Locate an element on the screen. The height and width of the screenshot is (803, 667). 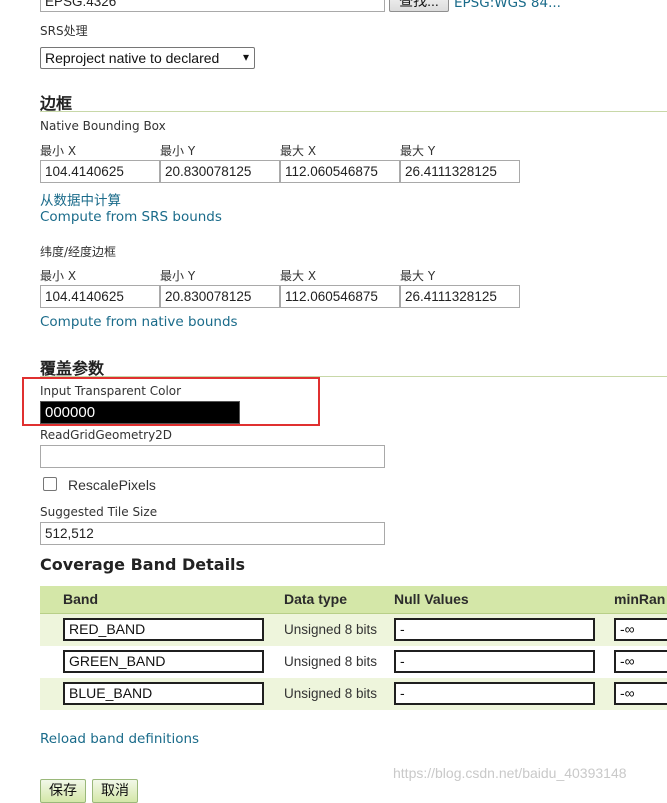
transparent-color-label: Input Transparent Color is located at coordinates (111, 391).